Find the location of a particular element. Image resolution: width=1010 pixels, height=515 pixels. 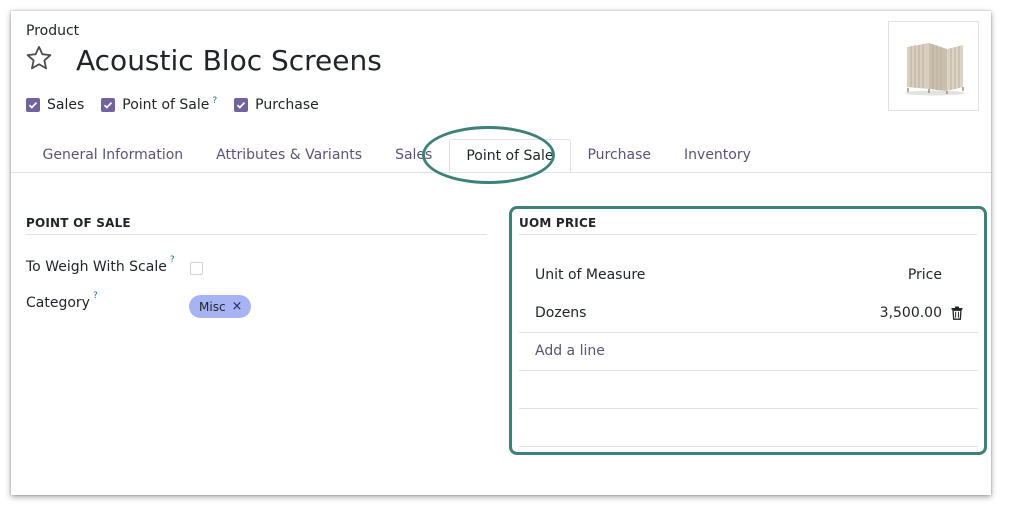

table-row: Dozens 3,500.00 is located at coordinates (748, 314).